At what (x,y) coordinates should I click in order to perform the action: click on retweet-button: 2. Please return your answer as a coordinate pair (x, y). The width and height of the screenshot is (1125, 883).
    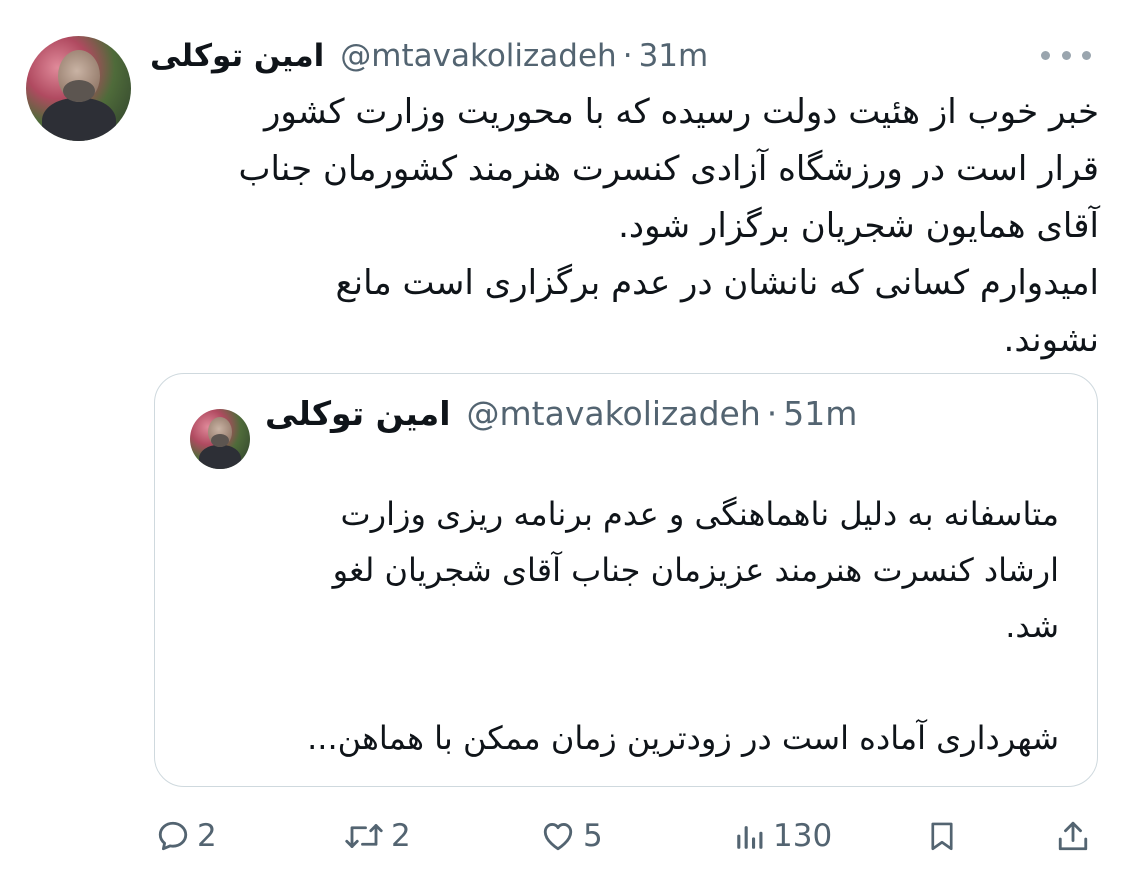
    Looking at the image, I should click on (377, 836).